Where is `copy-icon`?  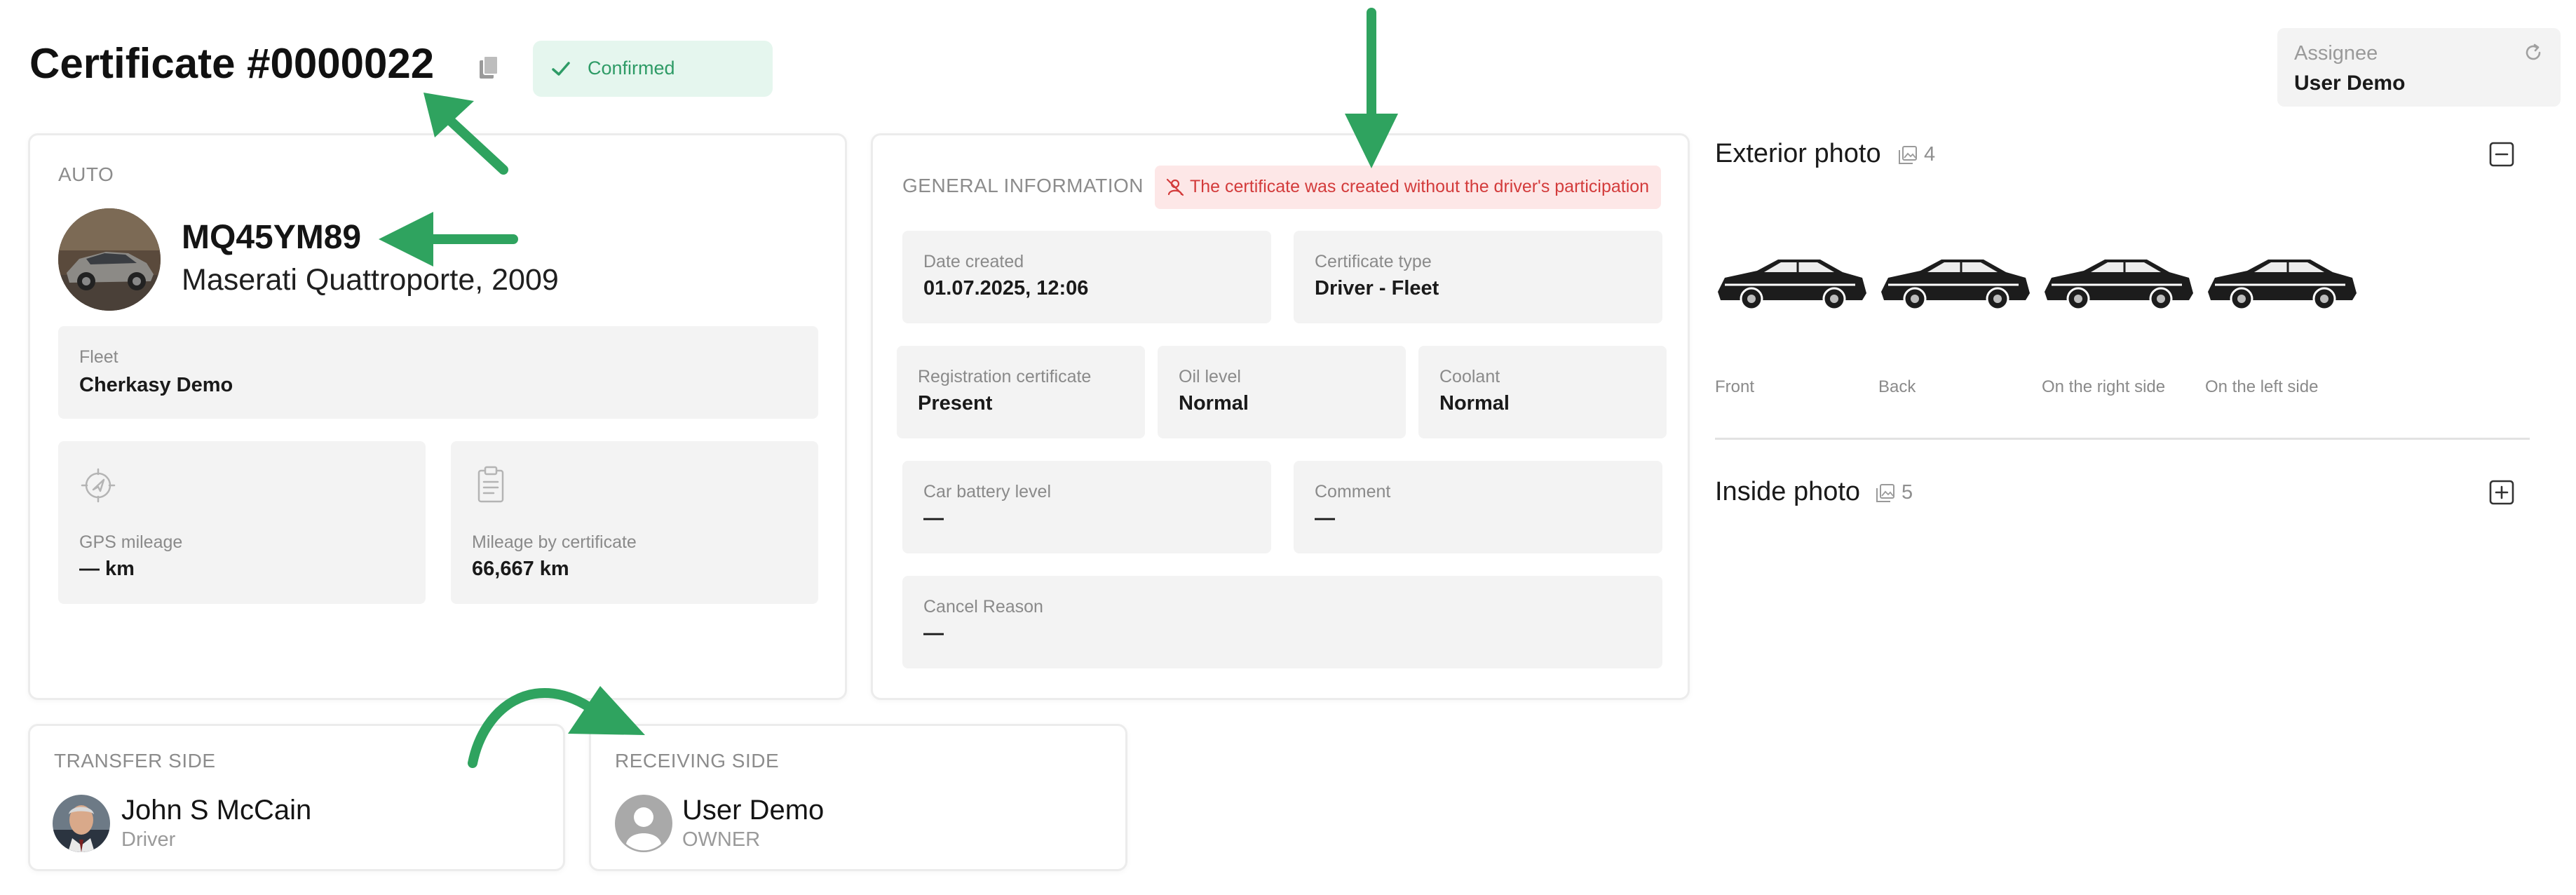 copy-icon is located at coordinates (489, 69).